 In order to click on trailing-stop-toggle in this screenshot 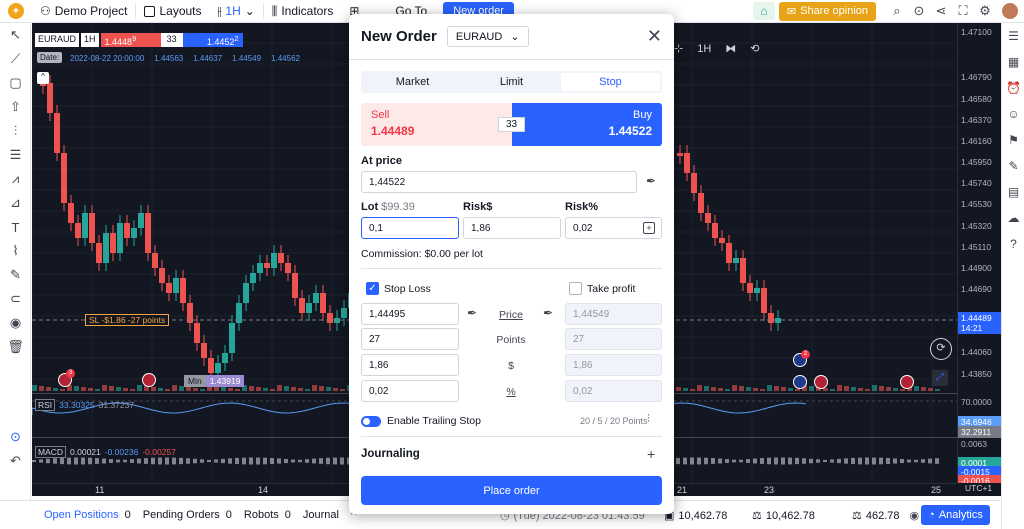, I will do `click(371, 421)`.